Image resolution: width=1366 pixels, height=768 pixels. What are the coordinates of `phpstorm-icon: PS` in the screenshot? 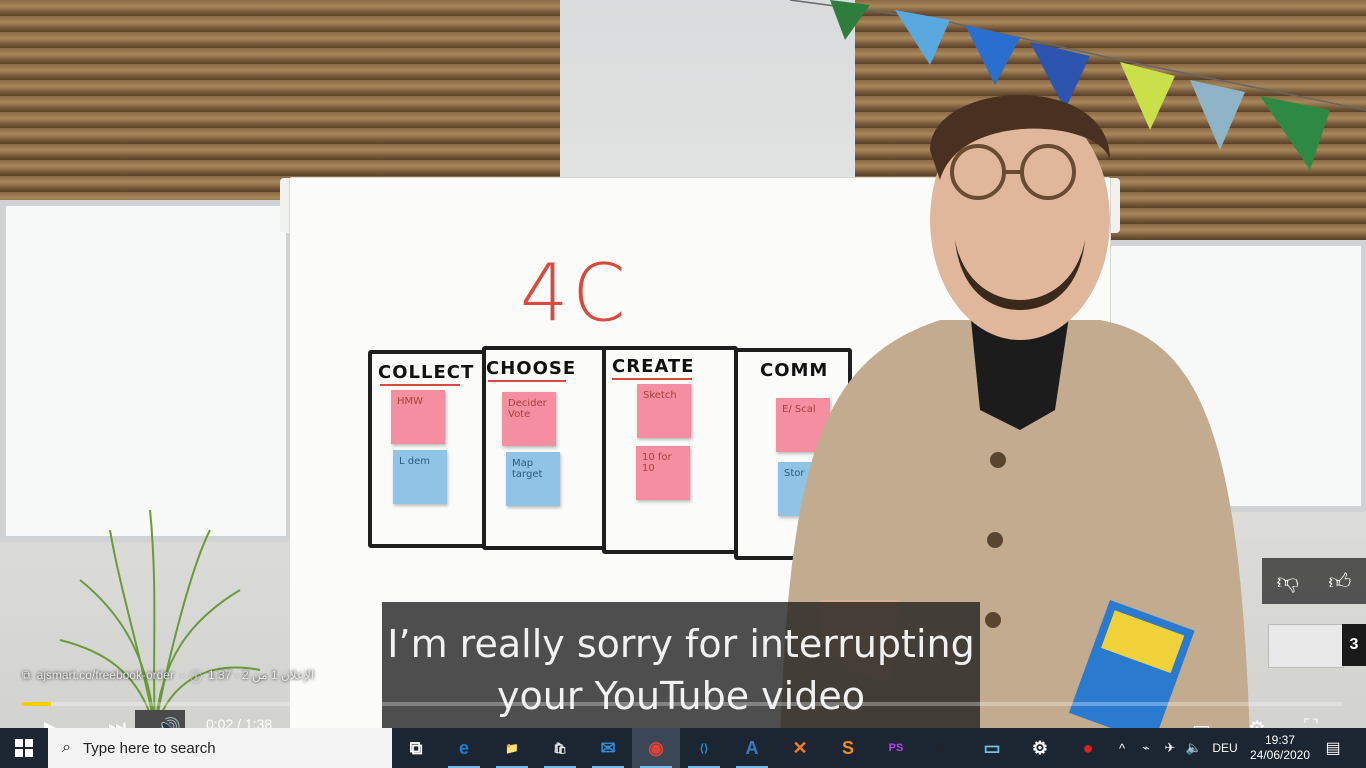 It's located at (896, 748).